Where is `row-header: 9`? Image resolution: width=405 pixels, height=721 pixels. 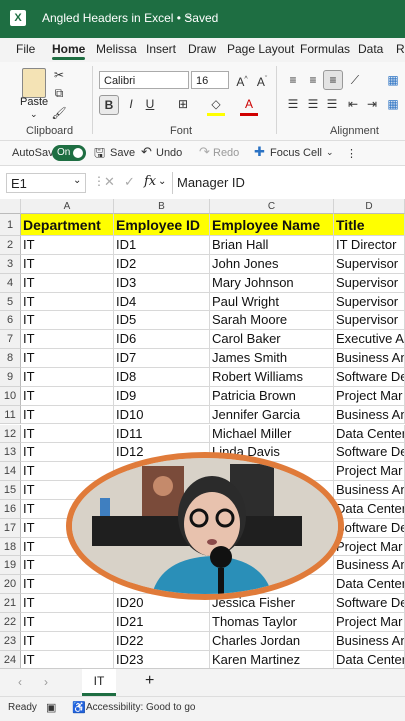 row-header: 9 is located at coordinates (10, 377).